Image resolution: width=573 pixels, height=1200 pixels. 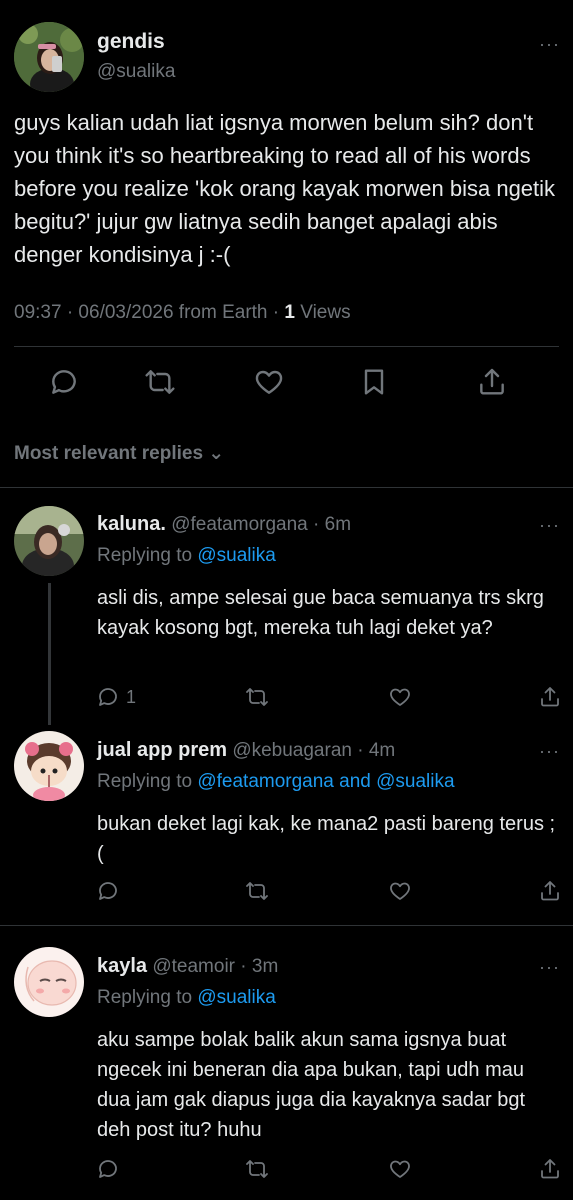 I want to click on reply-header: jual app prem @kebuagaran · 4m, so click(x=246, y=750).